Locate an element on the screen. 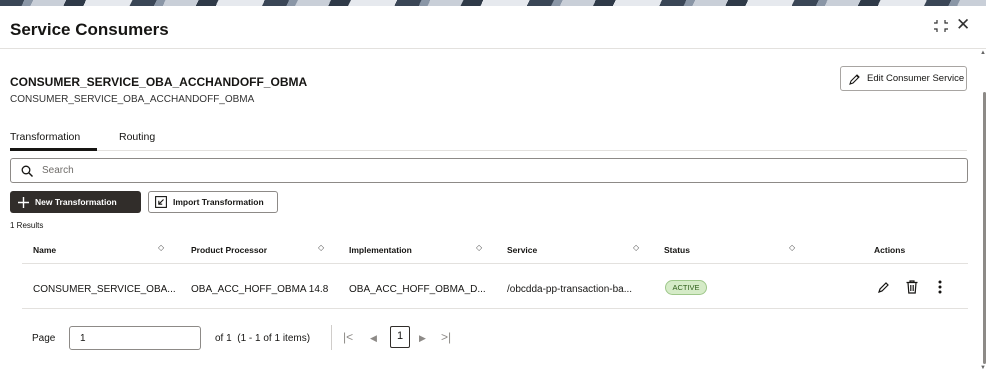 Image resolution: width=986 pixels, height=373 pixels. pencil-icon is located at coordinates (854, 79).